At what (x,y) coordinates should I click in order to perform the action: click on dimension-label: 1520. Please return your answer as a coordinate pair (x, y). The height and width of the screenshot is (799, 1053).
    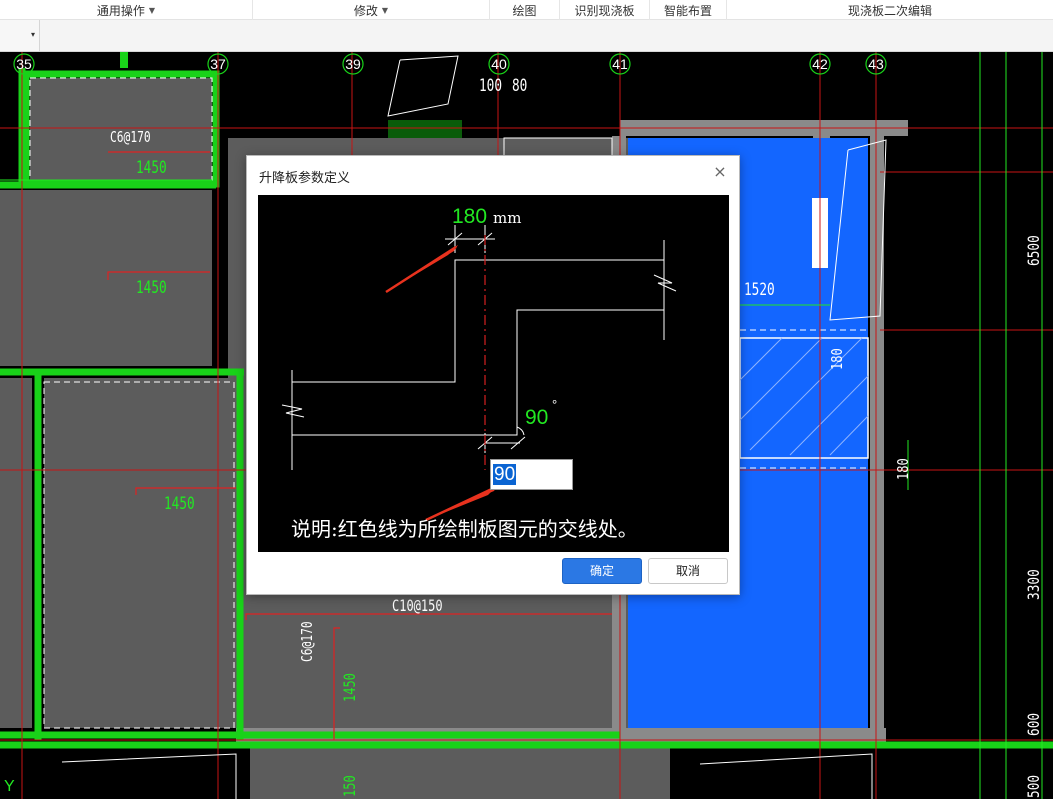
    Looking at the image, I should click on (759, 290).